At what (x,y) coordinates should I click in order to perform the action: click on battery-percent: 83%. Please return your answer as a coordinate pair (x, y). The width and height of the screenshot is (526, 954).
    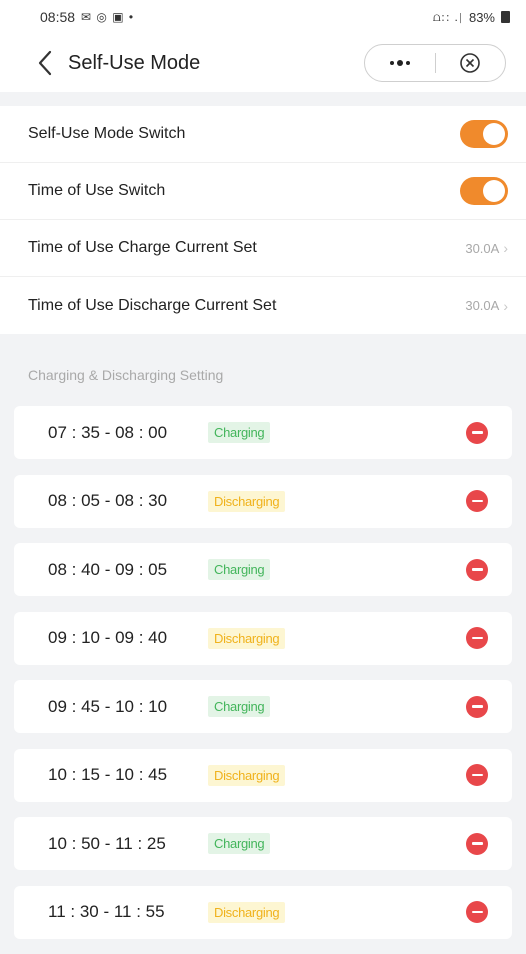
    Looking at the image, I should click on (481, 17).